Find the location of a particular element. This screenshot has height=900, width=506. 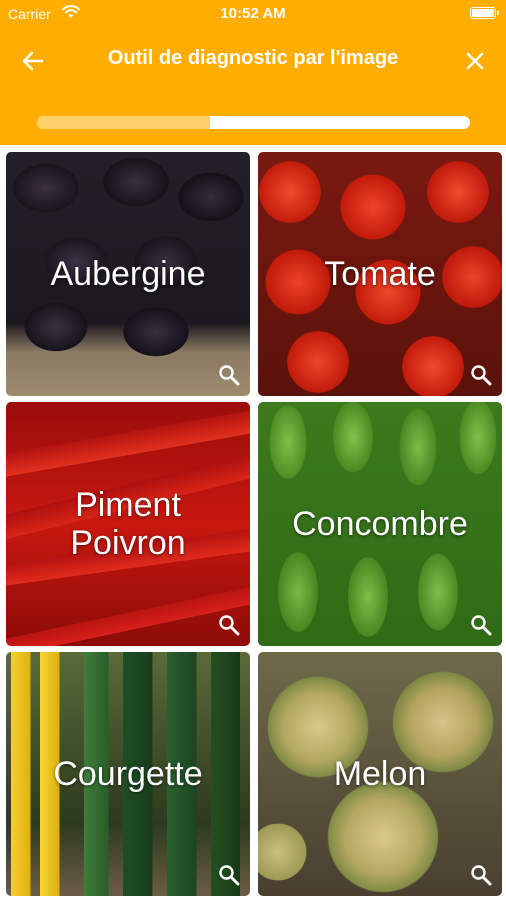

tile-piment-poivron: Piment Poivron is located at coordinates (128, 524).